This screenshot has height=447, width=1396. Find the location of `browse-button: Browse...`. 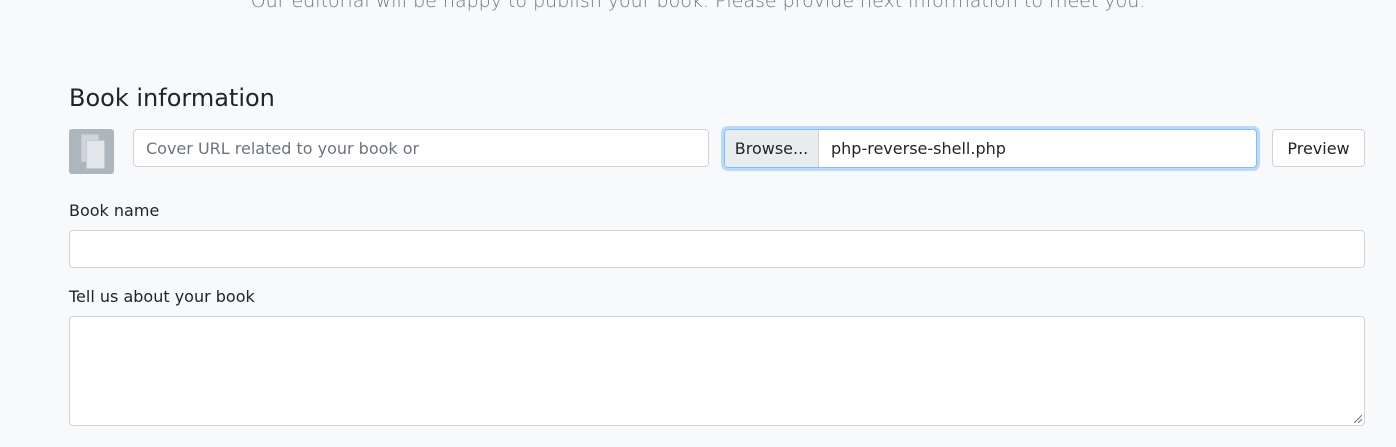

browse-button: Browse... is located at coordinates (772, 148).